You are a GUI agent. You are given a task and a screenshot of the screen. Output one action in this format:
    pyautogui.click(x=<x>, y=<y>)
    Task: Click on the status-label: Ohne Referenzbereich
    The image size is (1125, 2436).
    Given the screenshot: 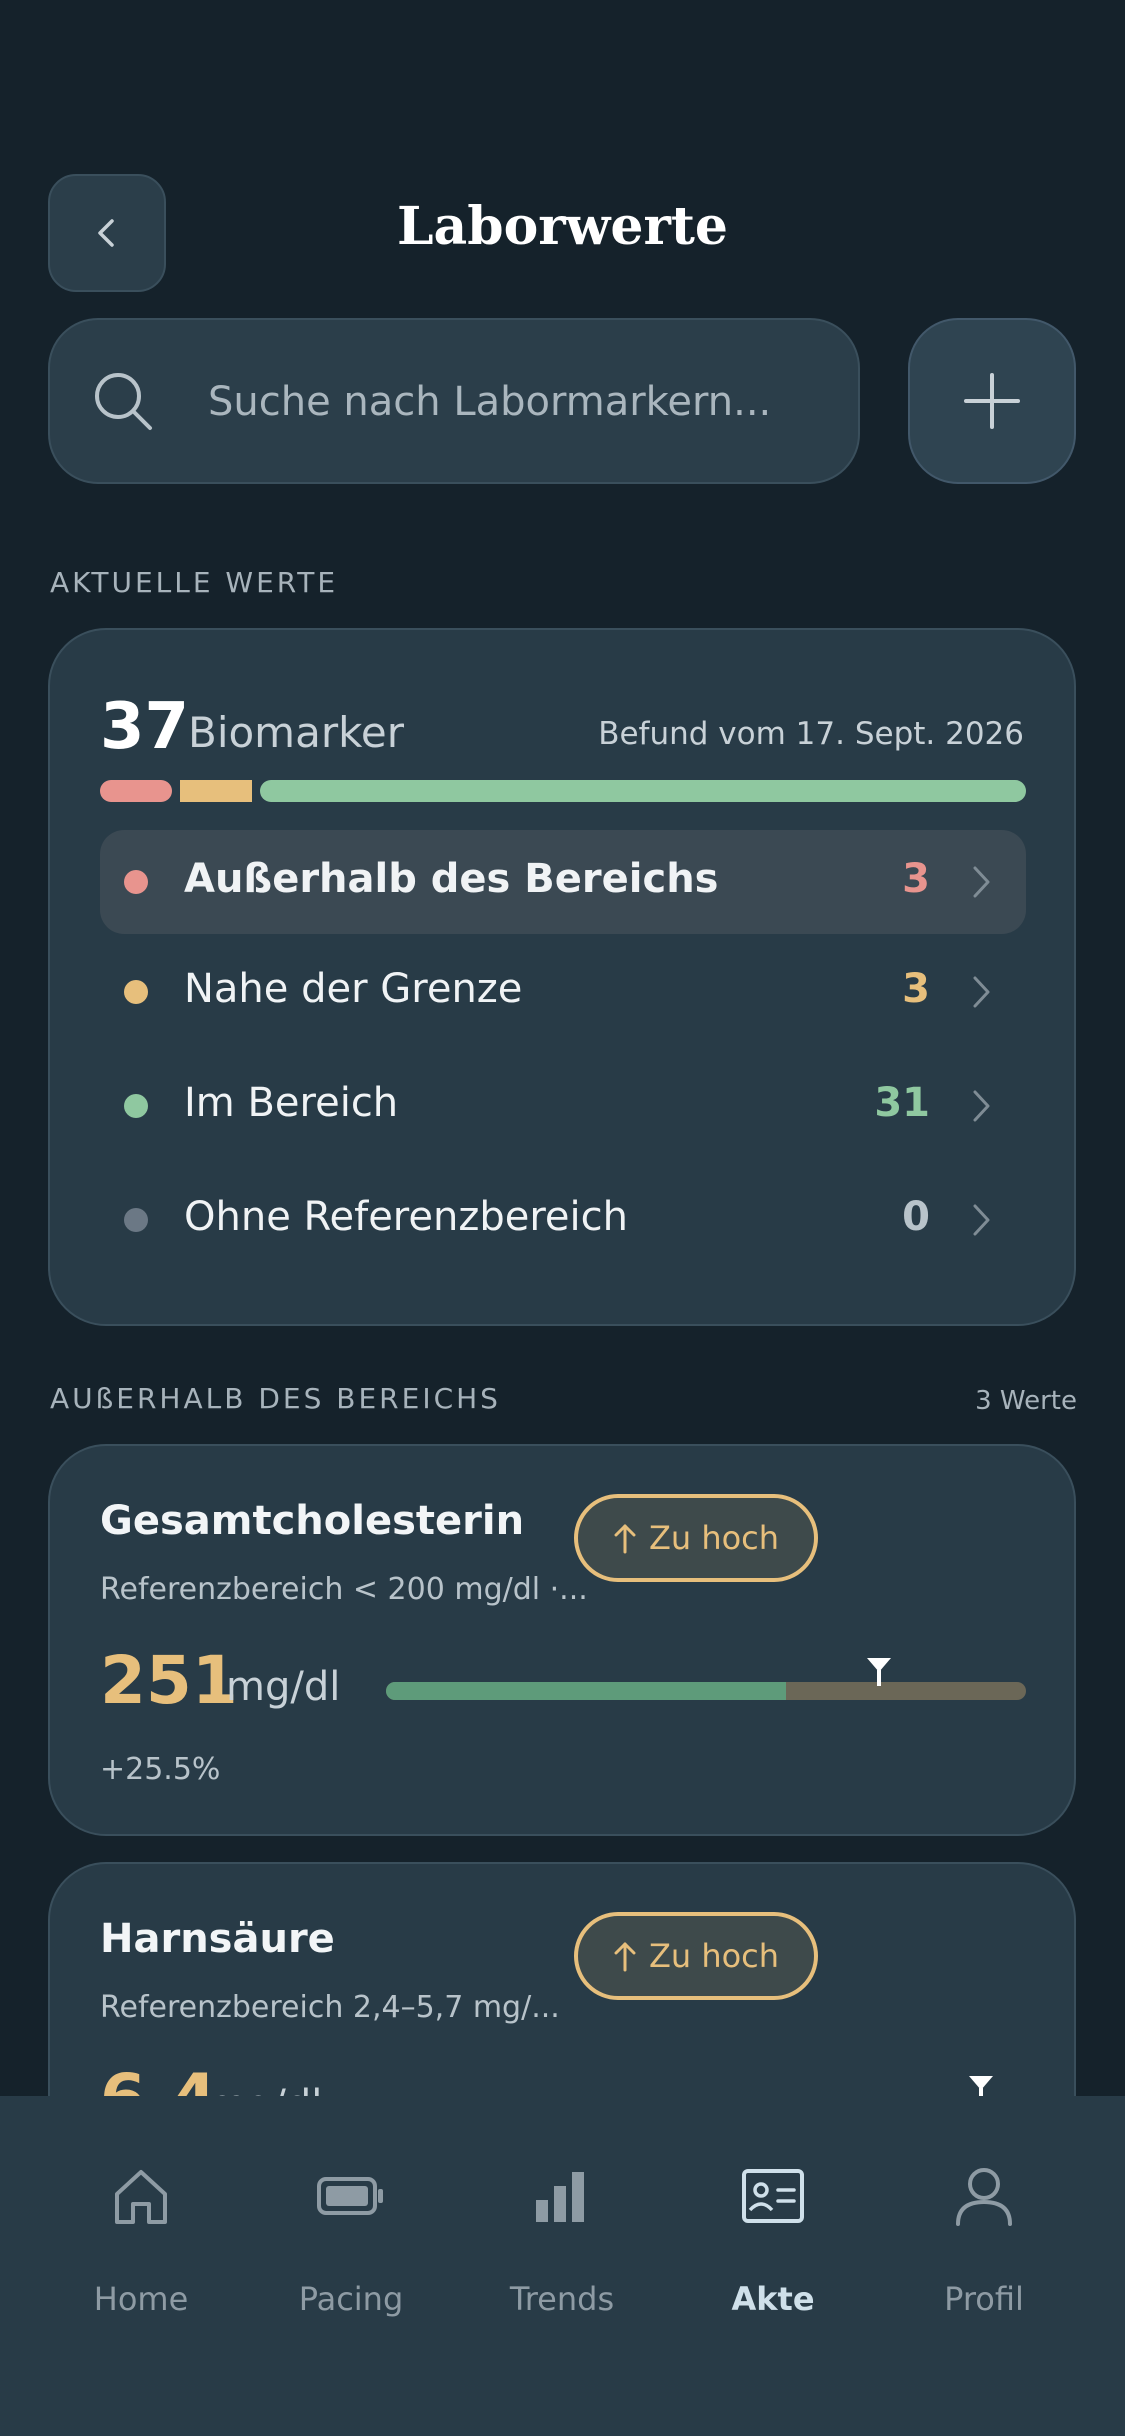 What is the action you would take?
    pyautogui.click(x=406, y=1217)
    